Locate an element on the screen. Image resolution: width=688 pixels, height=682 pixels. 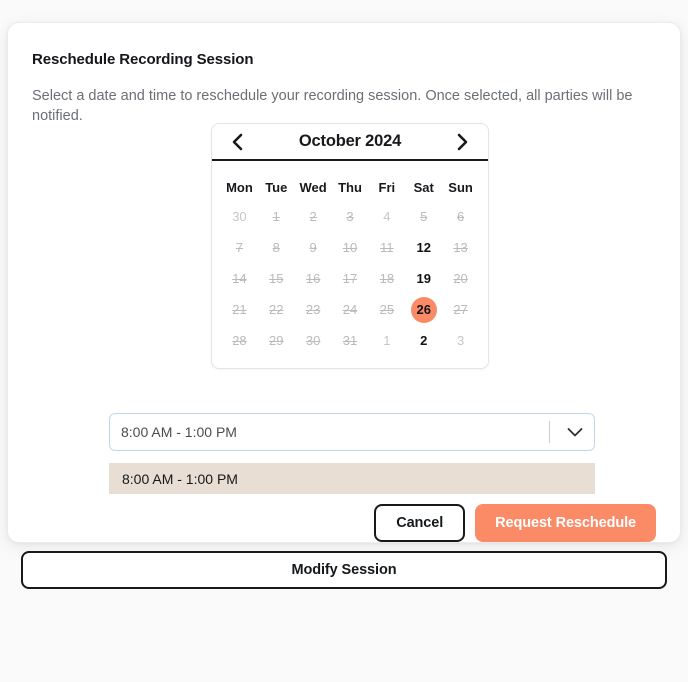
calendar-day-21: 21 is located at coordinates (239, 309).